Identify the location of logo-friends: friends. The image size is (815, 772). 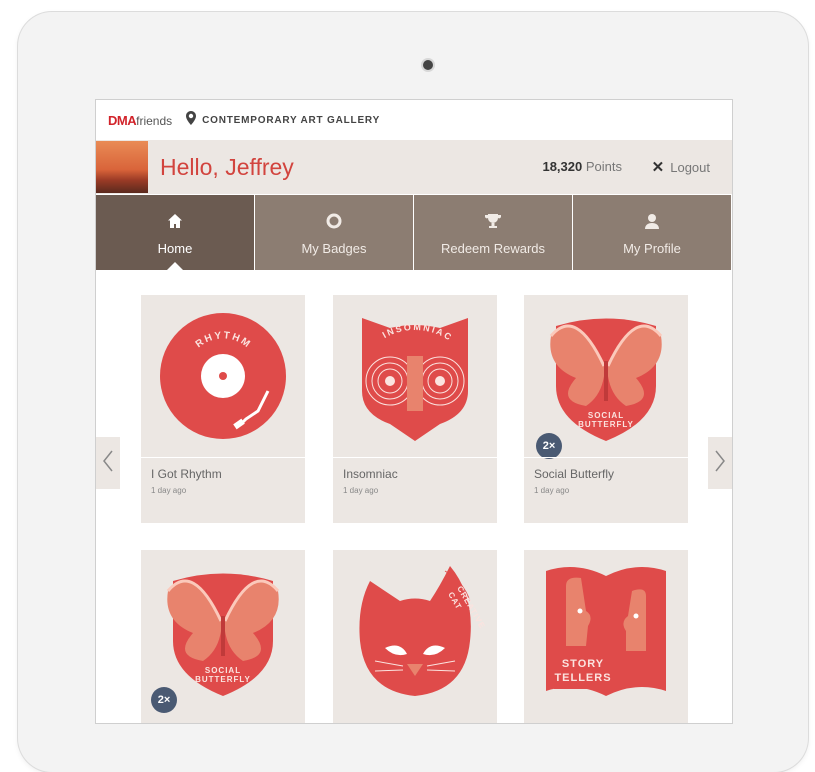
(154, 120).